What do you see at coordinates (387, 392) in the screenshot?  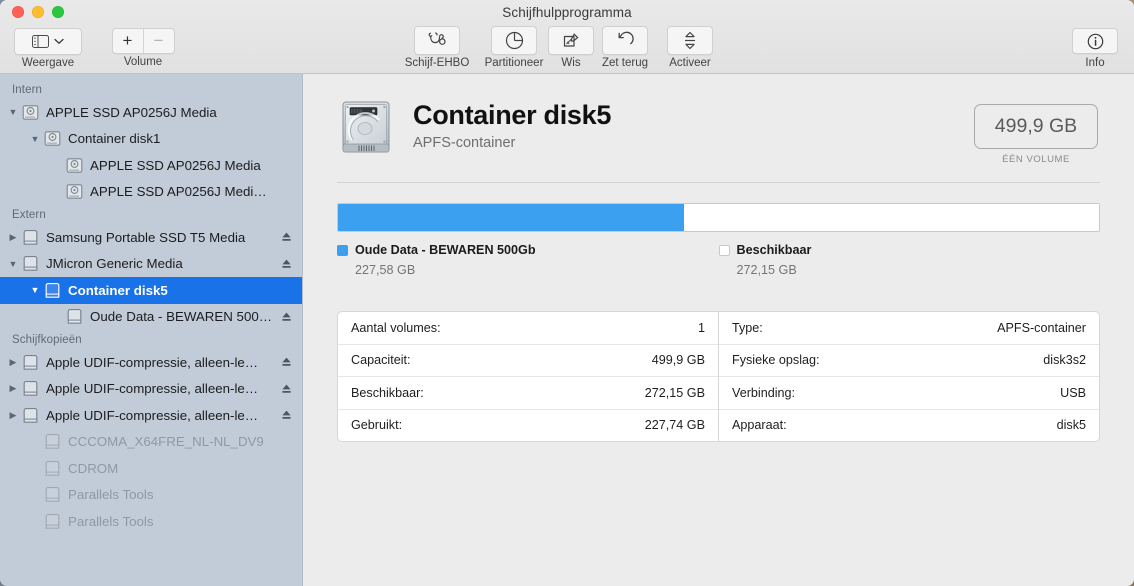 I see `detail-label: Beschikbaar:` at bounding box center [387, 392].